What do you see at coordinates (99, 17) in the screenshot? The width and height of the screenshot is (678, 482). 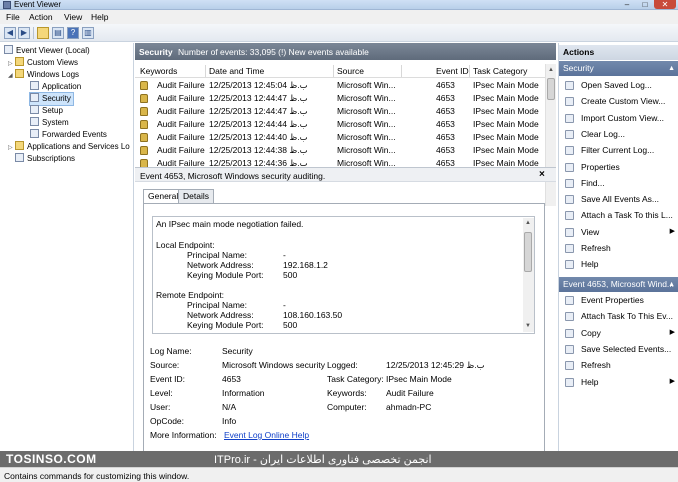 I see `menu-help: Help` at bounding box center [99, 17].